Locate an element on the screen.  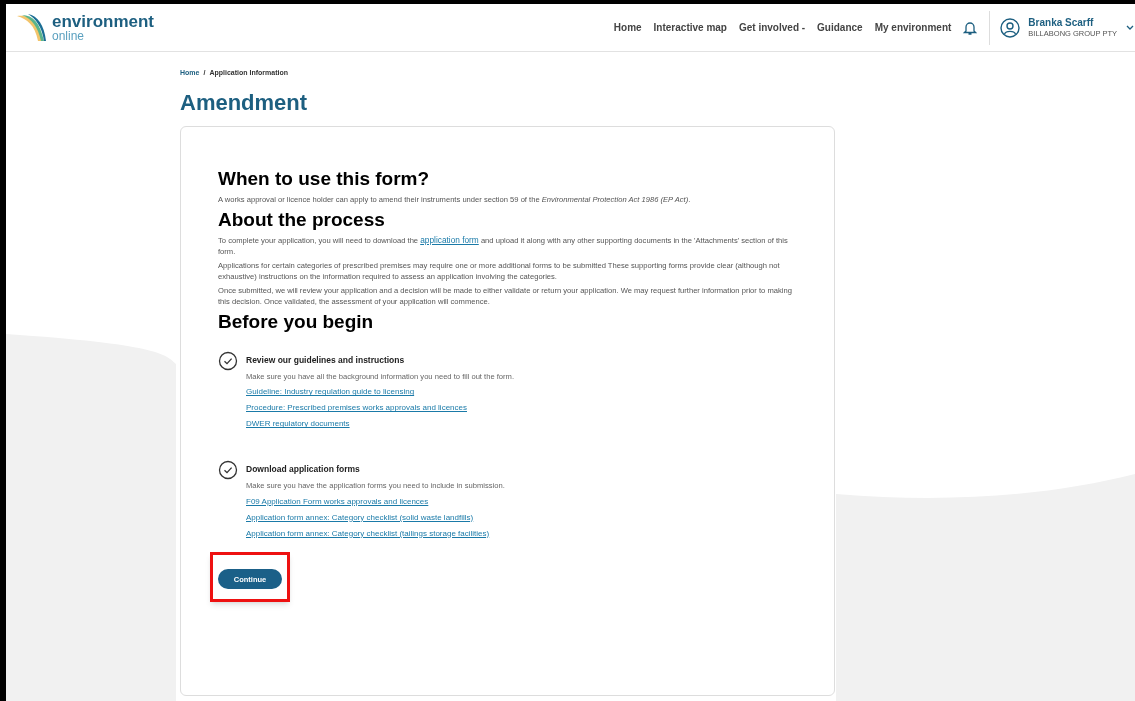
inline-link: application form is located at coordinates (449, 239).